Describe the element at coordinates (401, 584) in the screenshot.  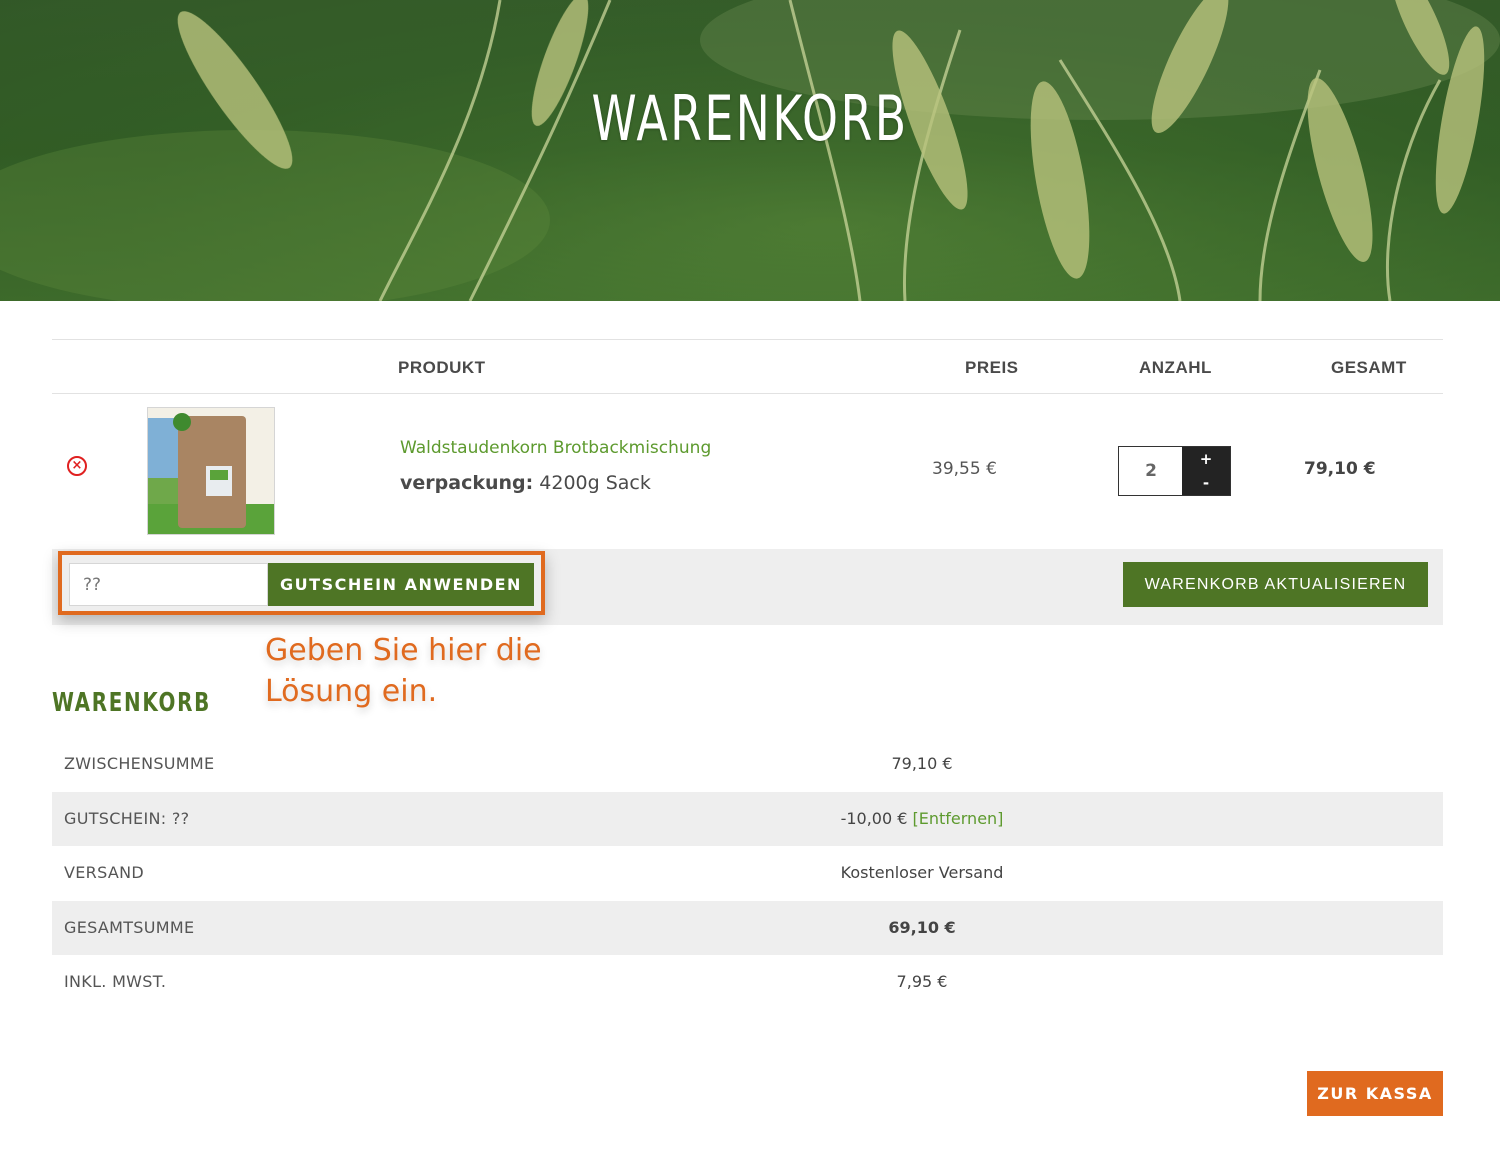
I see `apply-coupon-button: GUTSCHEIN ANWENDEN` at that location.